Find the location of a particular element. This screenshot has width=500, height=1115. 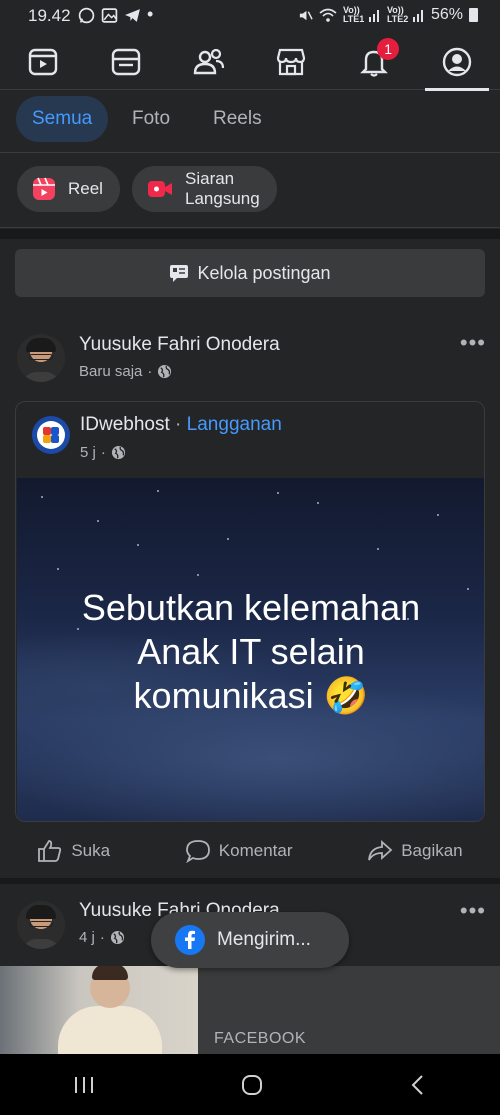

mute-icon is located at coordinates (306, 15).